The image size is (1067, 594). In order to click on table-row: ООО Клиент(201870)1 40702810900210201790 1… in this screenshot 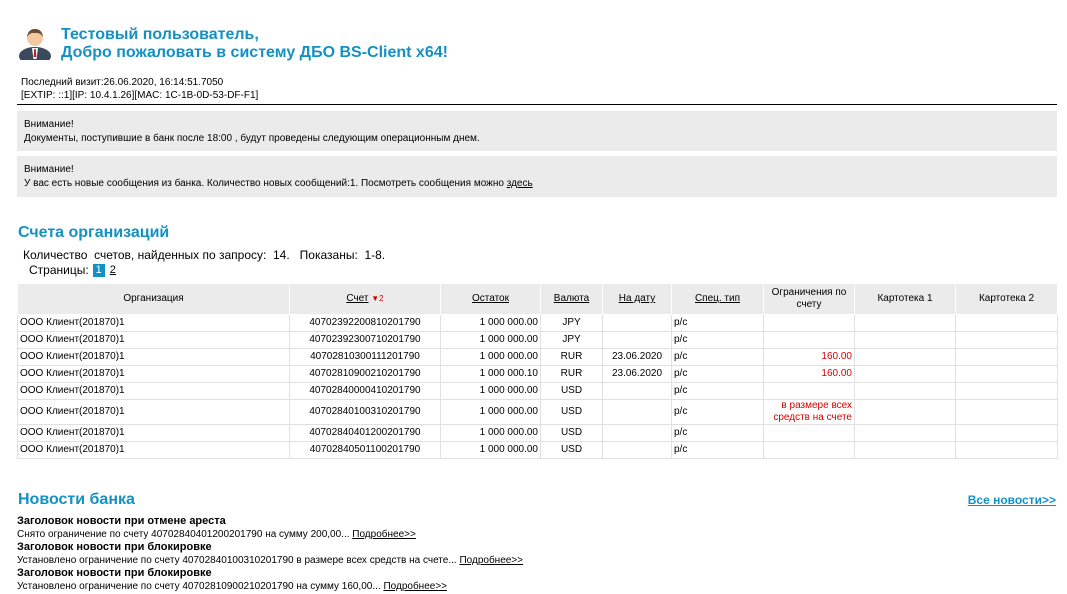, I will do `click(537, 374)`.